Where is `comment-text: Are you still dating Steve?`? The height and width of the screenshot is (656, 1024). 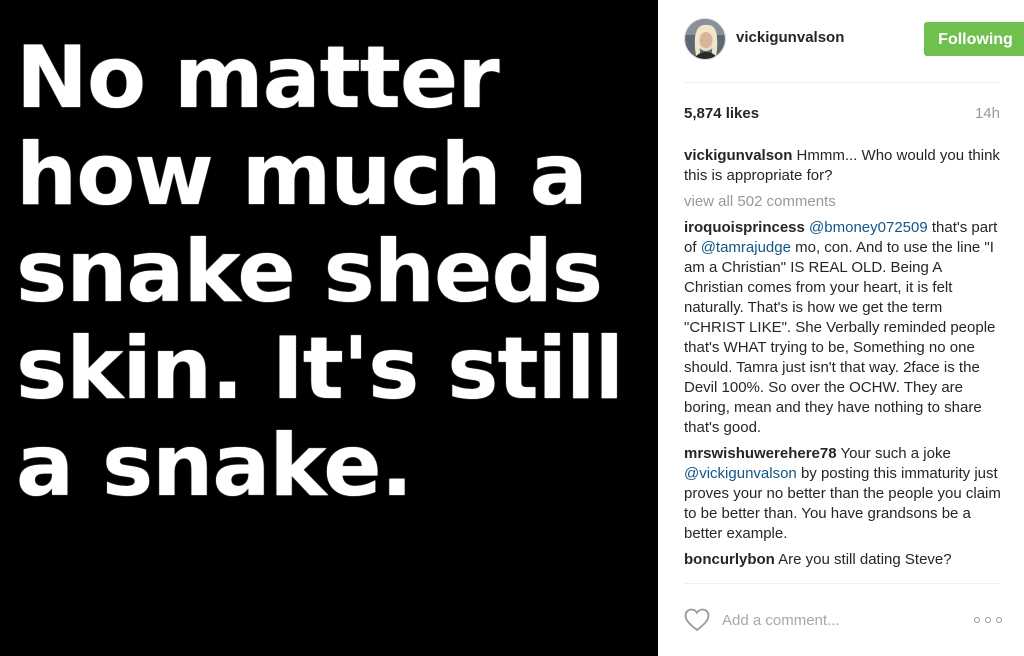 comment-text: Are you still dating Steve? is located at coordinates (863, 559).